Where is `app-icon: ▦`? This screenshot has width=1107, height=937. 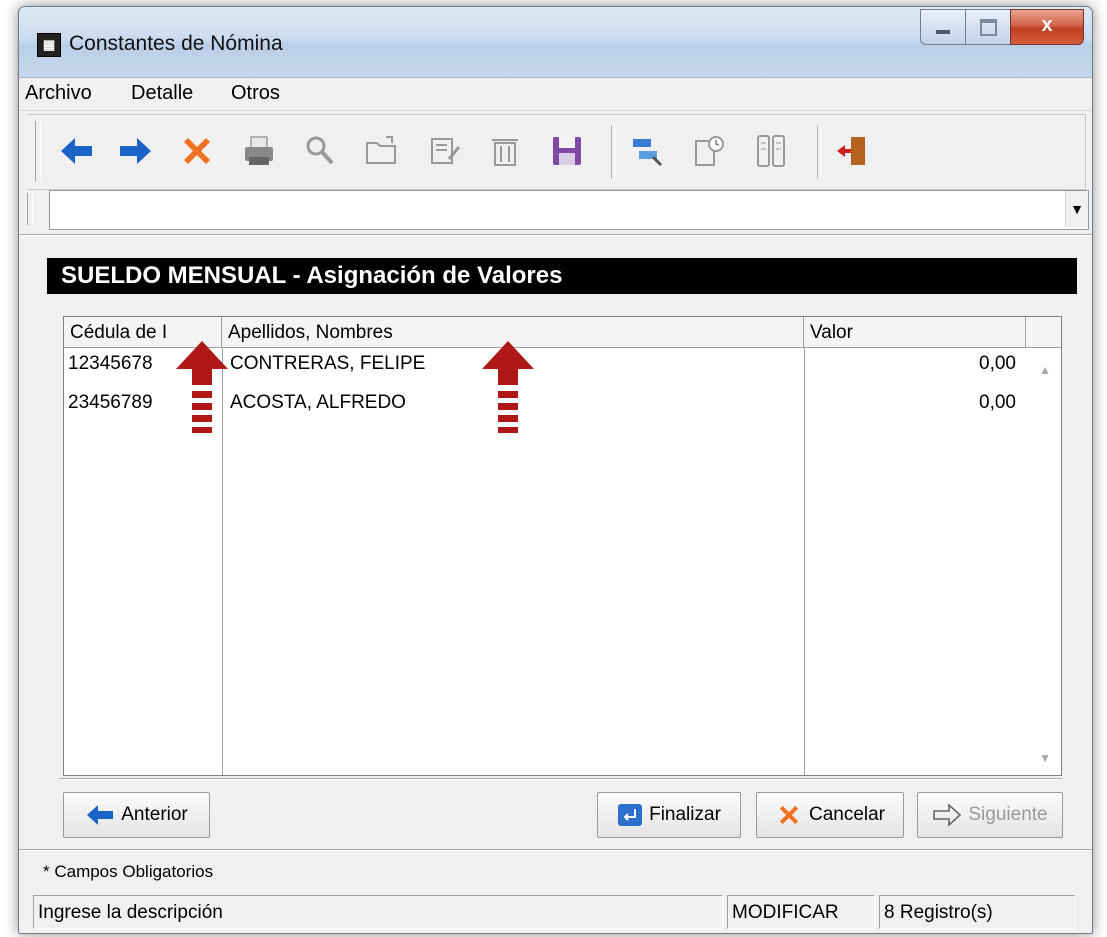
app-icon: ▦ is located at coordinates (49, 45).